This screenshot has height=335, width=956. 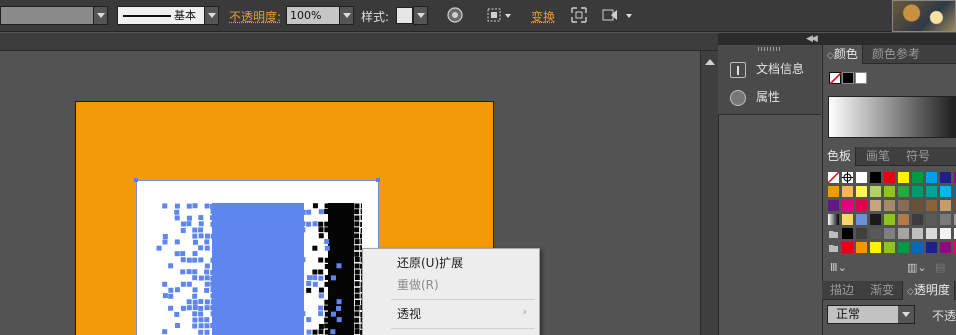 What do you see at coordinates (918, 156) in the screenshot?
I see `tab-symbols: 符号` at bounding box center [918, 156].